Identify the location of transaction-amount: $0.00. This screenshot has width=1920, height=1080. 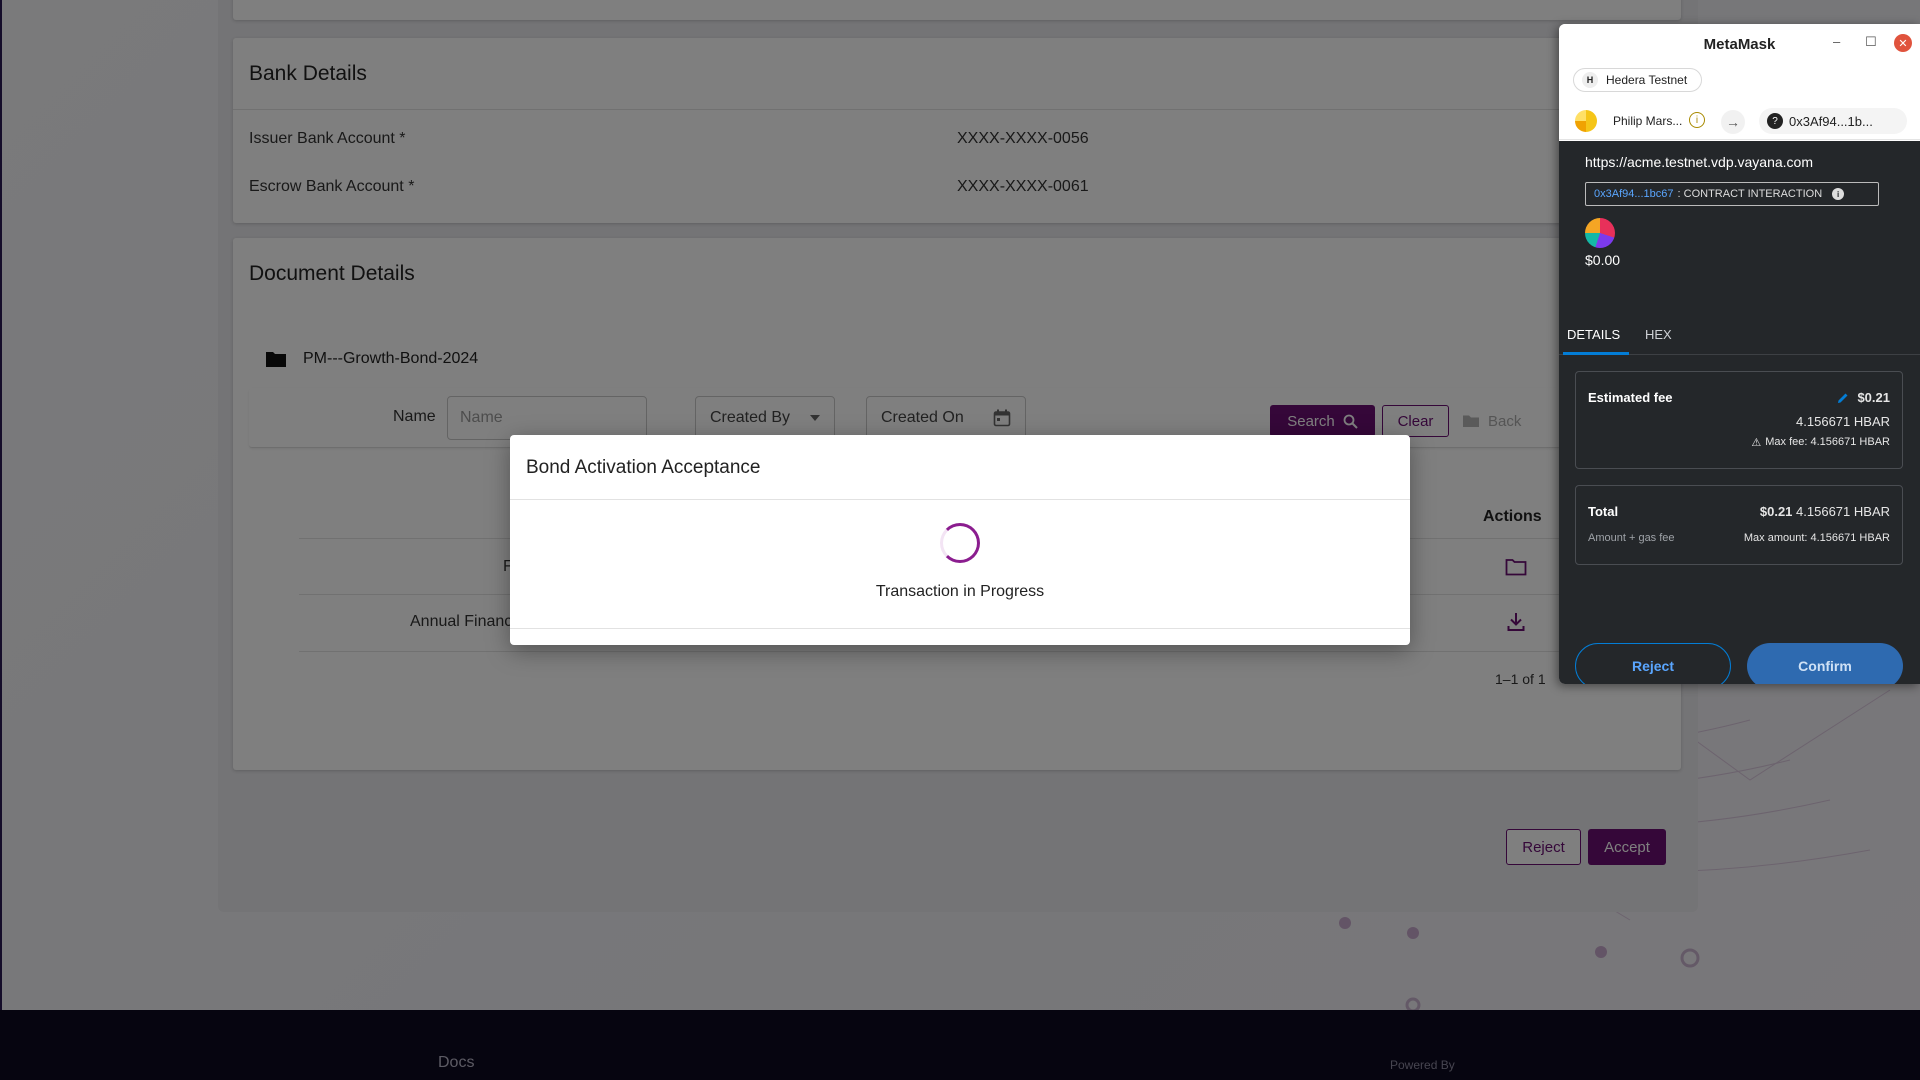
(1603, 260).